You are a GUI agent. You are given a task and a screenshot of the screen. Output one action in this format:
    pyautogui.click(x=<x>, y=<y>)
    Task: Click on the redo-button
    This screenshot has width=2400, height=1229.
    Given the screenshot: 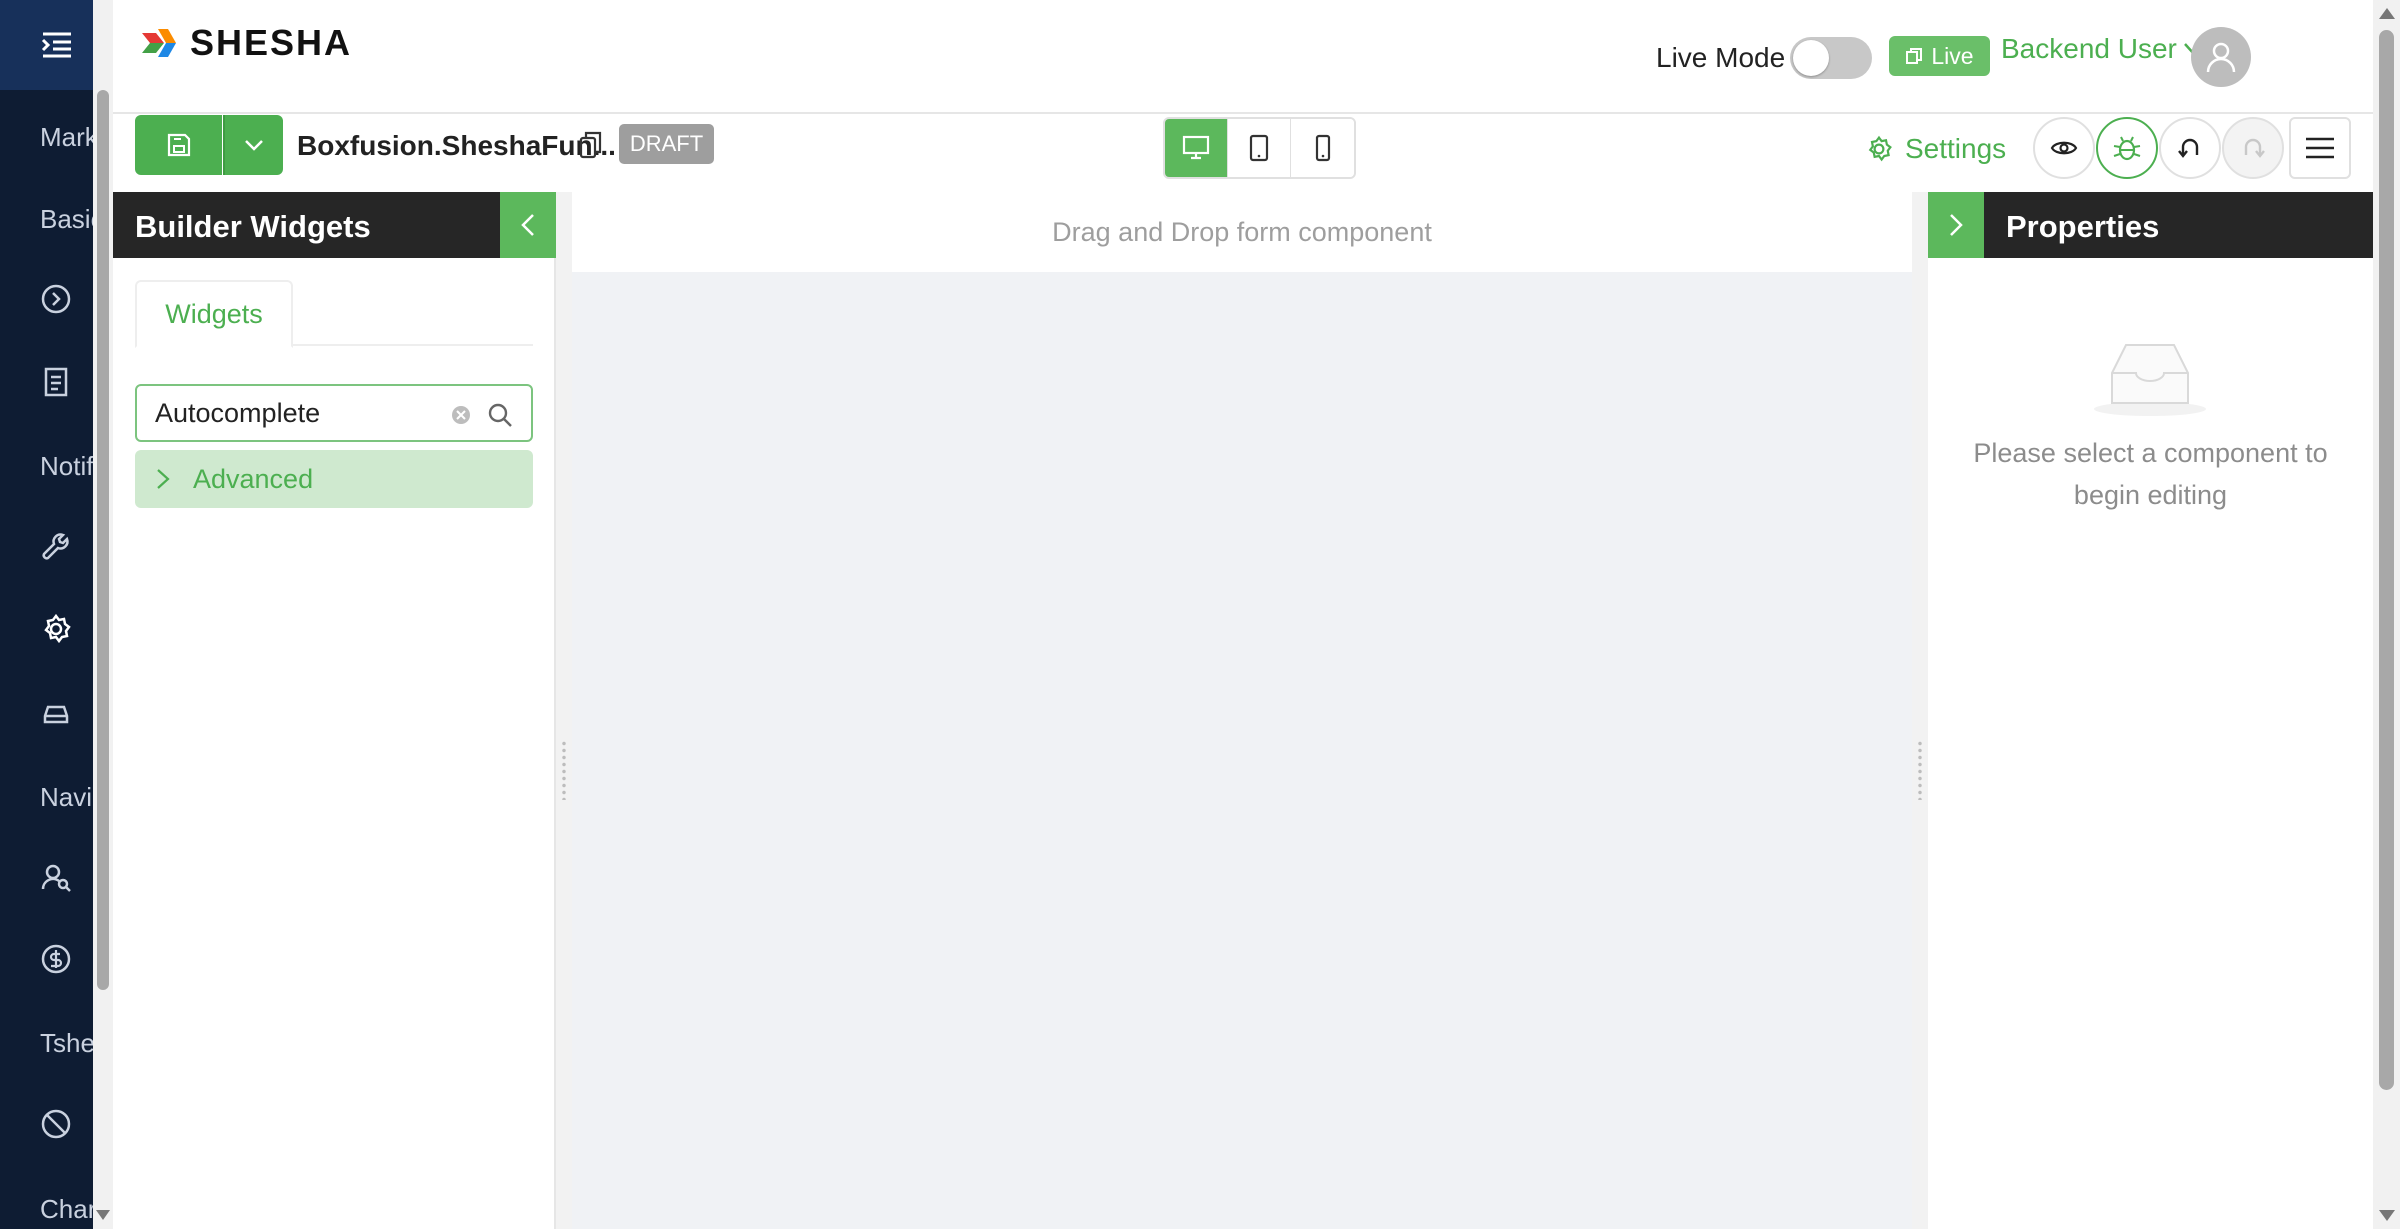 What is the action you would take?
    pyautogui.click(x=2253, y=148)
    